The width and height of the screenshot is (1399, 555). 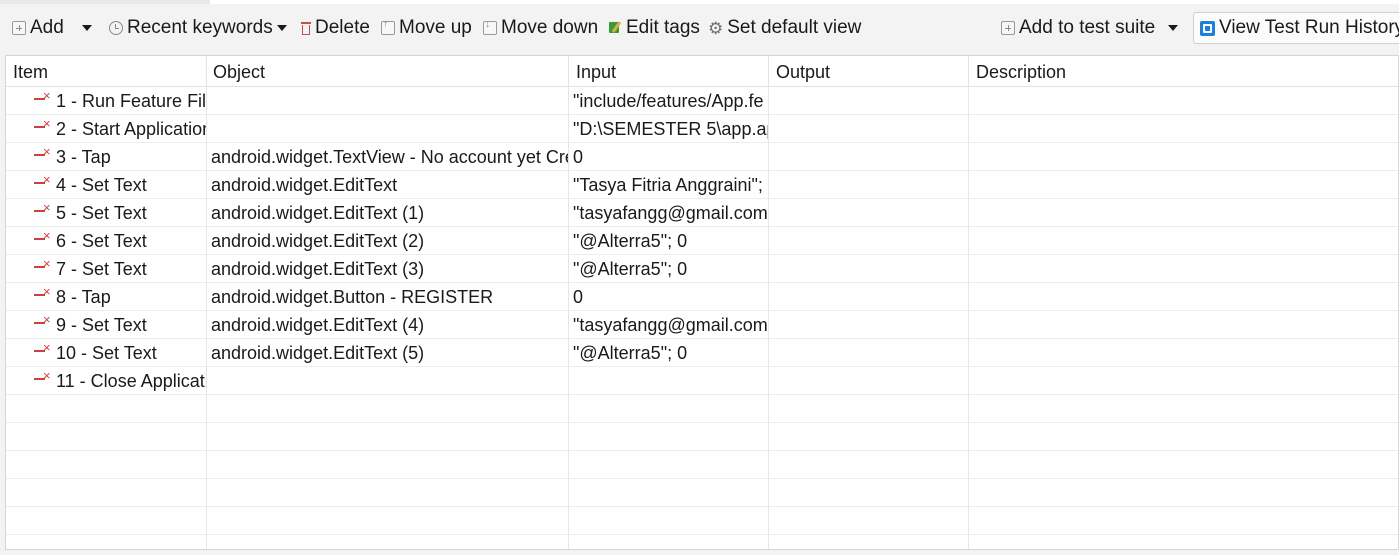 I want to click on item-cell: 3 - Tap, so click(x=106, y=157).